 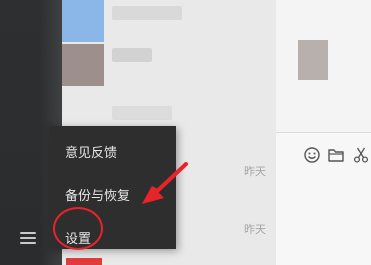 What do you see at coordinates (78, 239) in the screenshot?
I see `menu-item-label: 设置` at bounding box center [78, 239].